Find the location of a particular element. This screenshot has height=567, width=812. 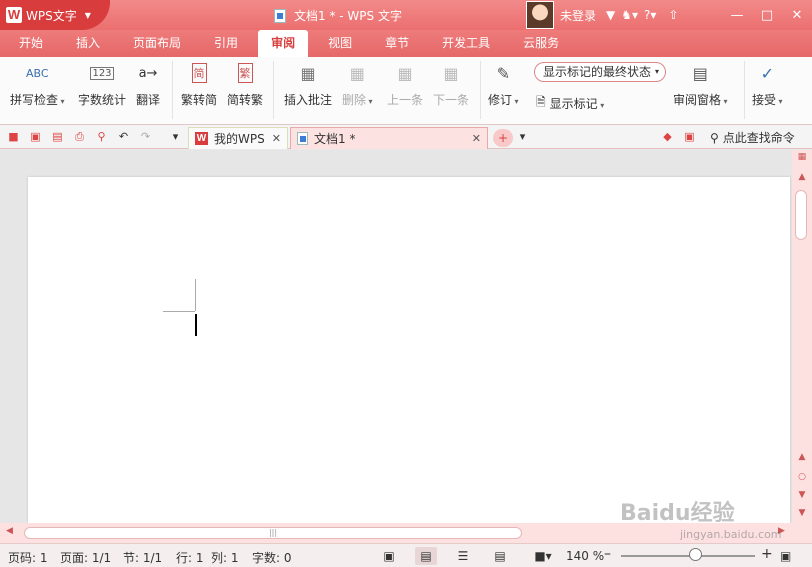

shirt-icon: ▼ is located at coordinates (610, 15).